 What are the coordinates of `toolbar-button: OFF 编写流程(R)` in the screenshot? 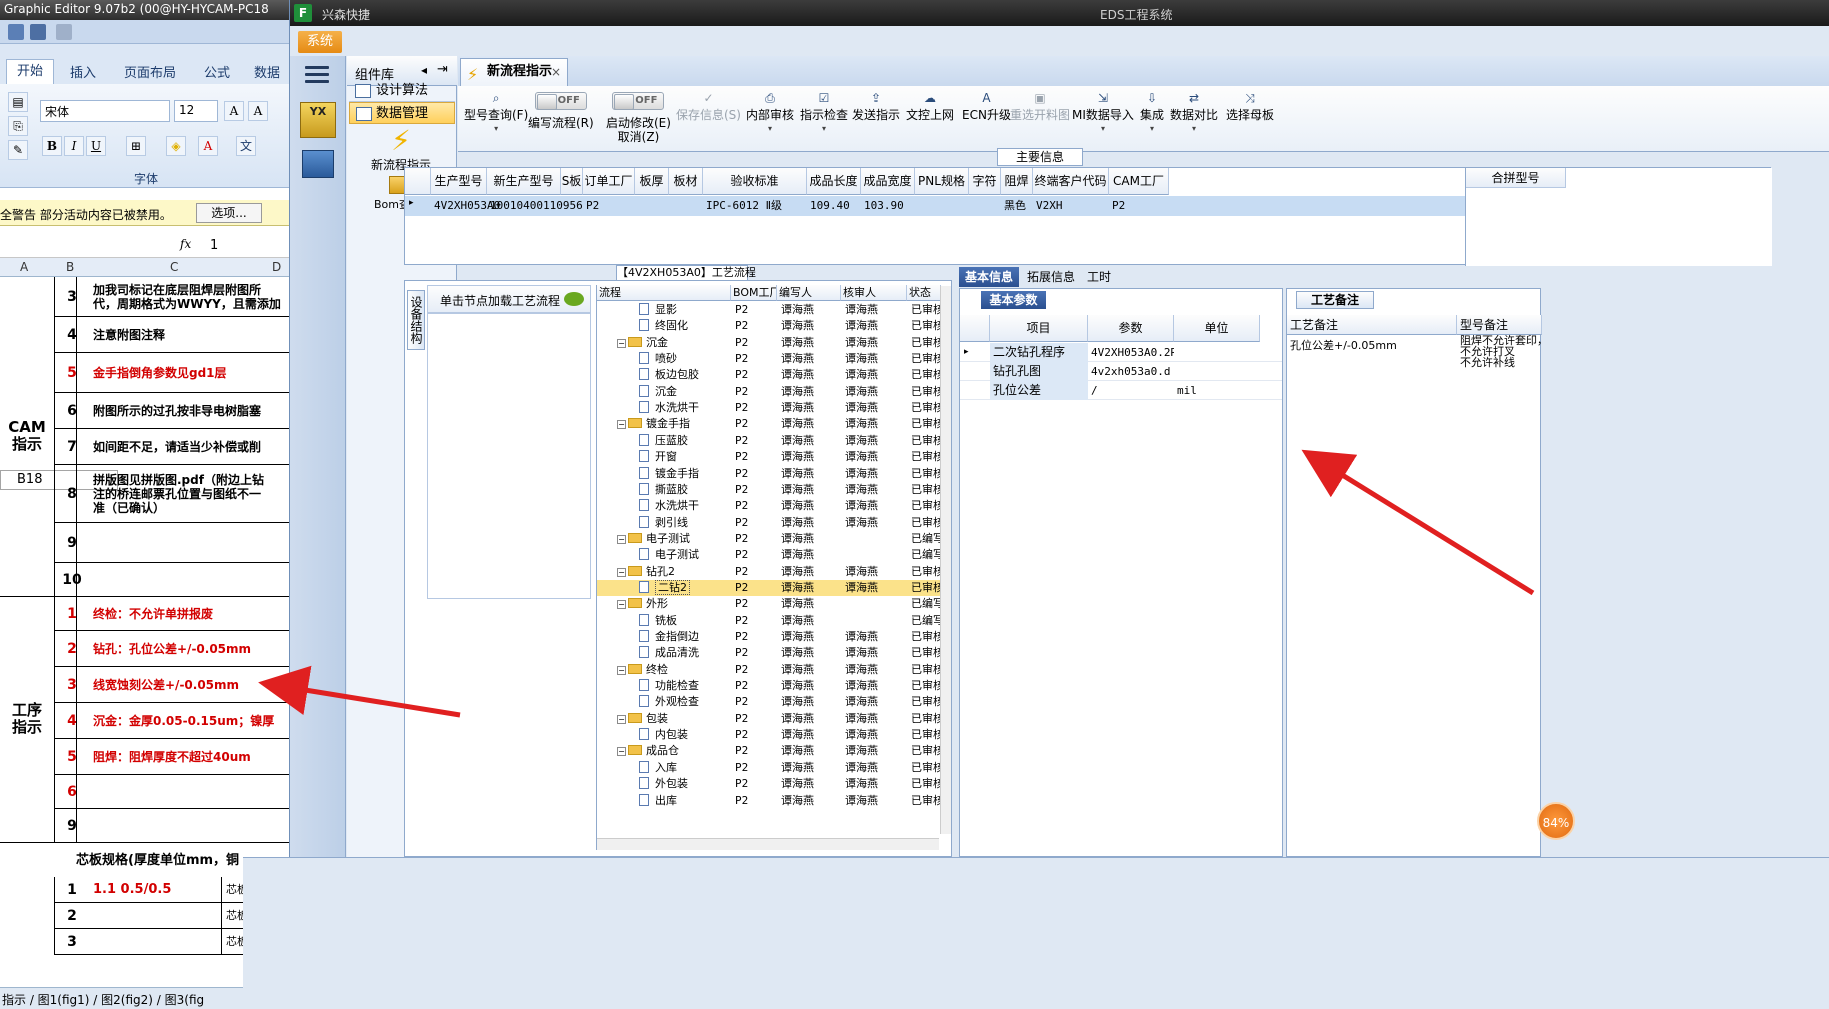 It's located at (561, 111).